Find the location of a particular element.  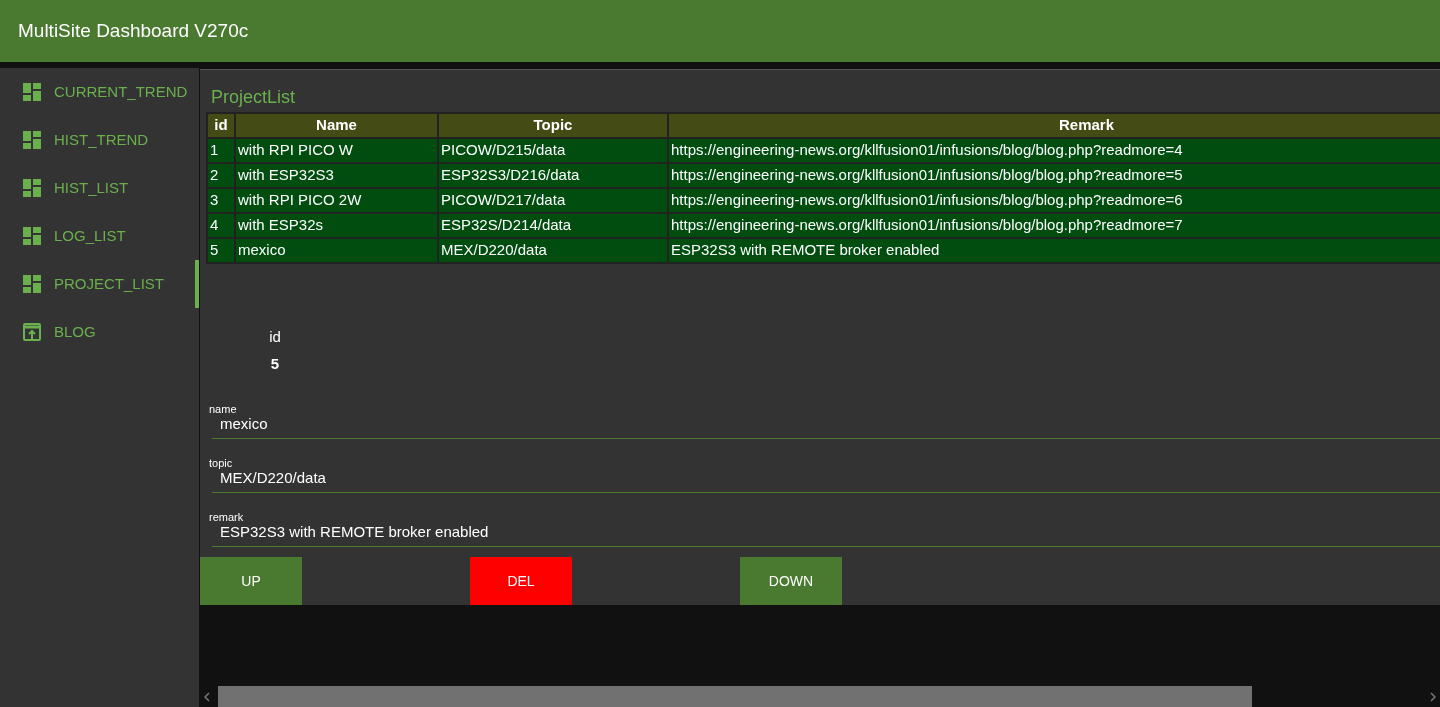

action-button: DOWN is located at coordinates (791, 581).